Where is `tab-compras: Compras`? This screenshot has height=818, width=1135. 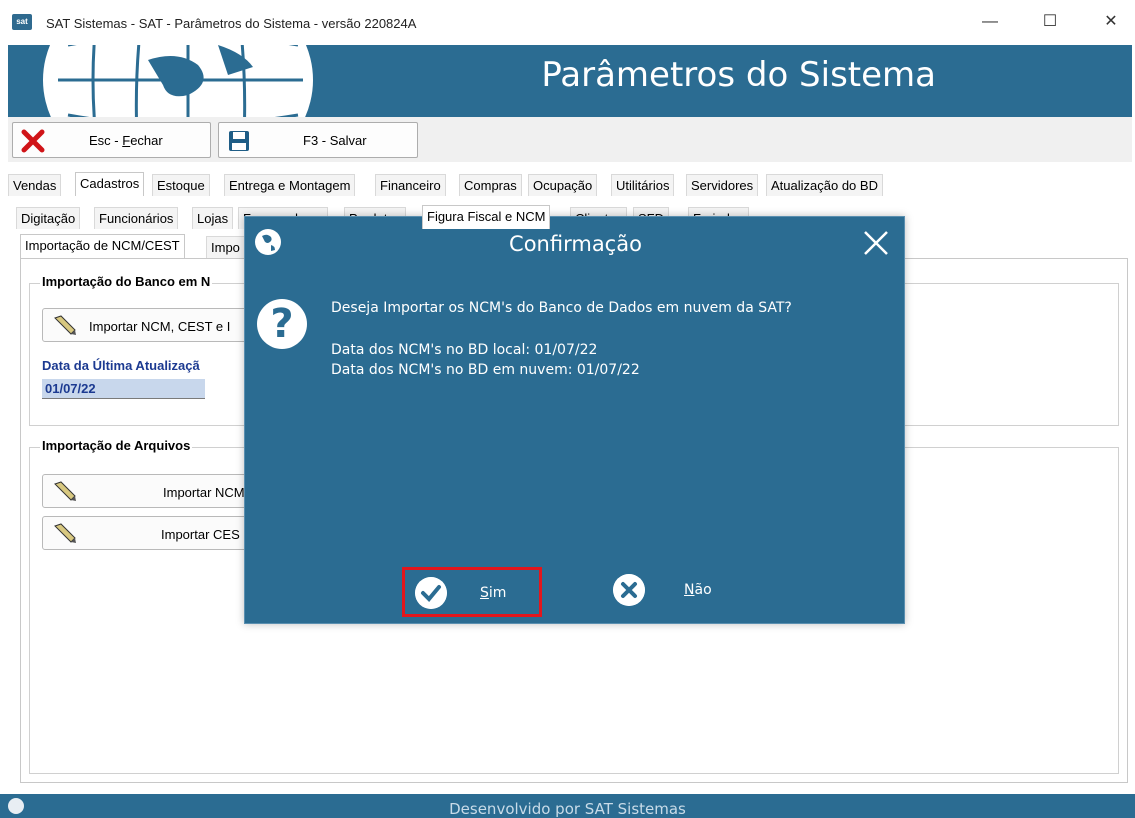 tab-compras: Compras is located at coordinates (490, 185).